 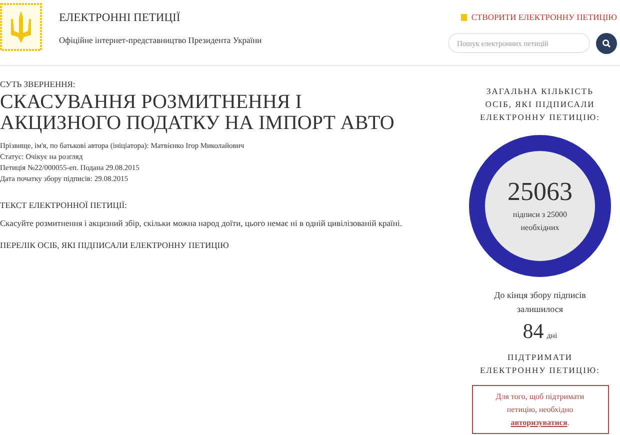 I want to click on search-button, so click(x=606, y=43).